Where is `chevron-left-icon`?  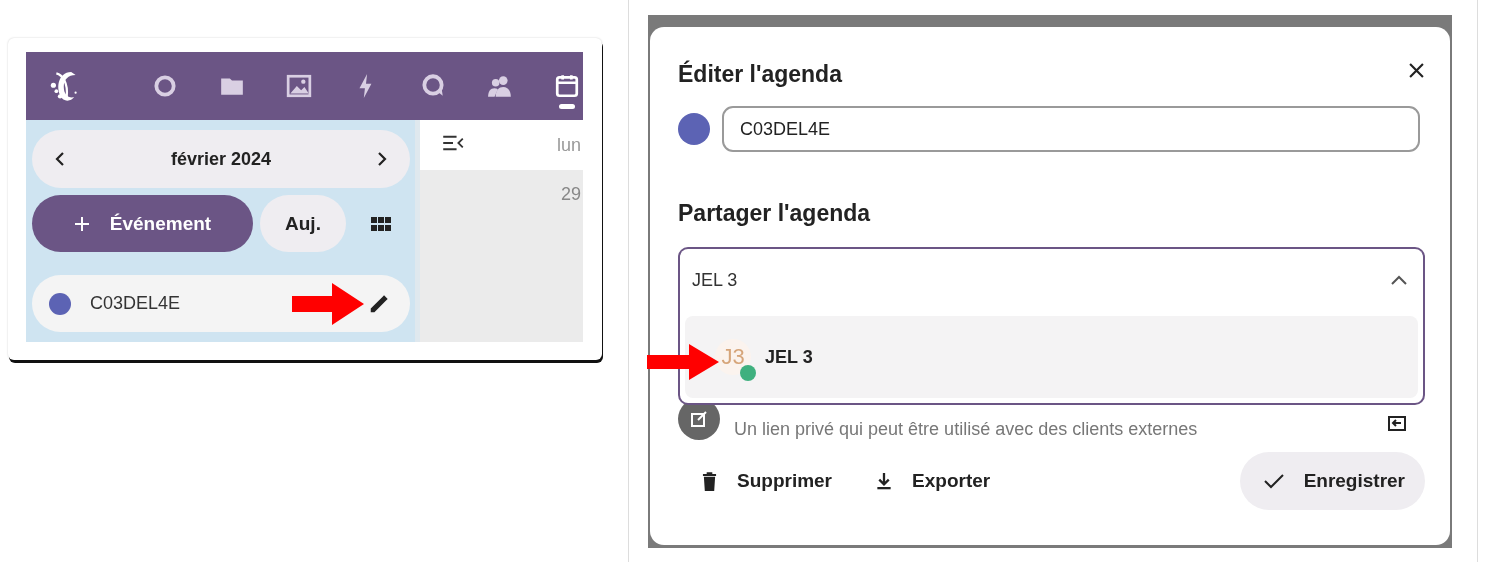
chevron-left-icon is located at coordinates (60, 159).